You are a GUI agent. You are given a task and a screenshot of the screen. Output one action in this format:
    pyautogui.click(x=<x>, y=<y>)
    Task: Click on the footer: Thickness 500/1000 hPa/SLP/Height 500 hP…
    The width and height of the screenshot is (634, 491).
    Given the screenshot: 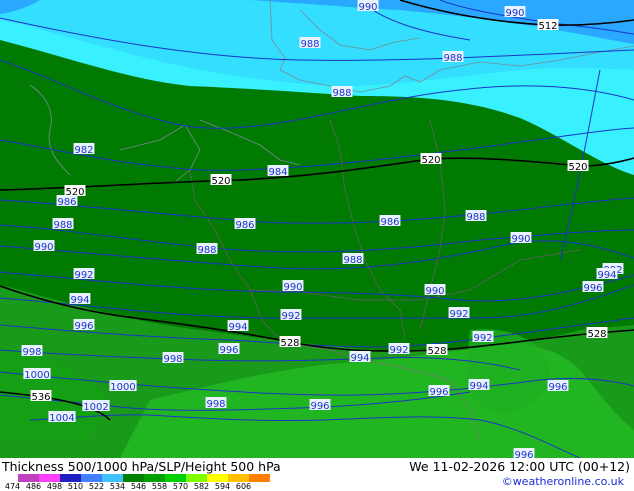 What is the action you would take?
    pyautogui.click(x=317, y=474)
    